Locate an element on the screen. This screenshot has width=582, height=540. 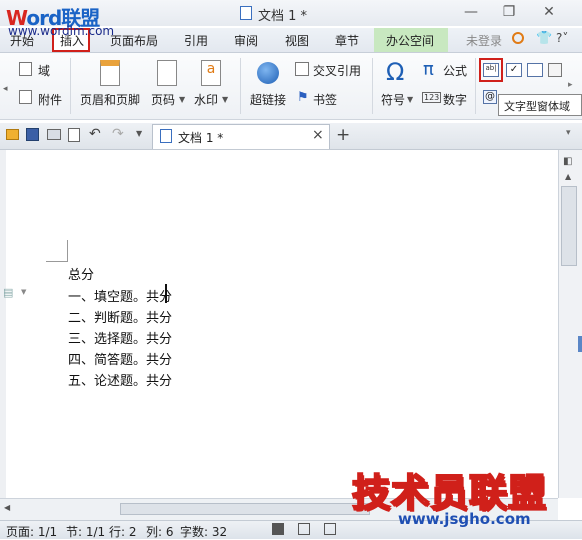
paragraph-marker-caret-icon: ▼ is located at coordinates (23, 292).